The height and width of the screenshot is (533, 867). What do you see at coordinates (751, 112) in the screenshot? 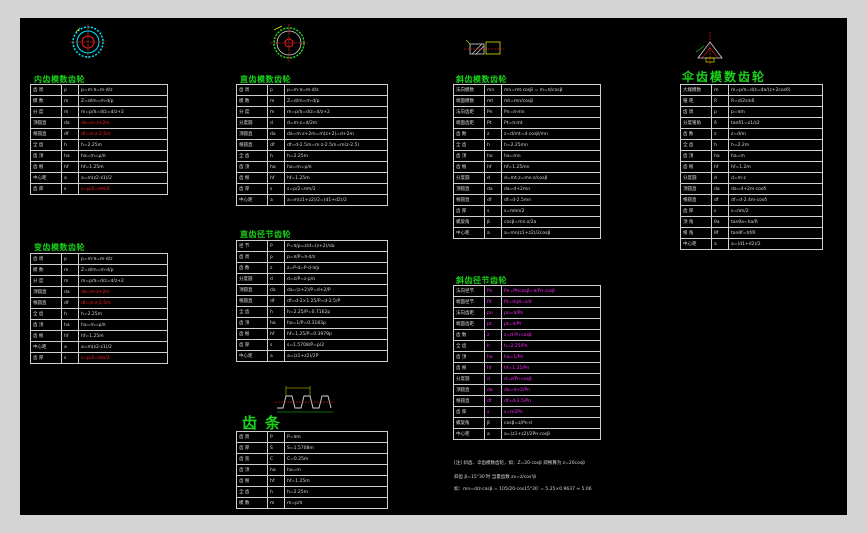
I see `table-row: 齿 周 p p=πm` at bounding box center [751, 112].